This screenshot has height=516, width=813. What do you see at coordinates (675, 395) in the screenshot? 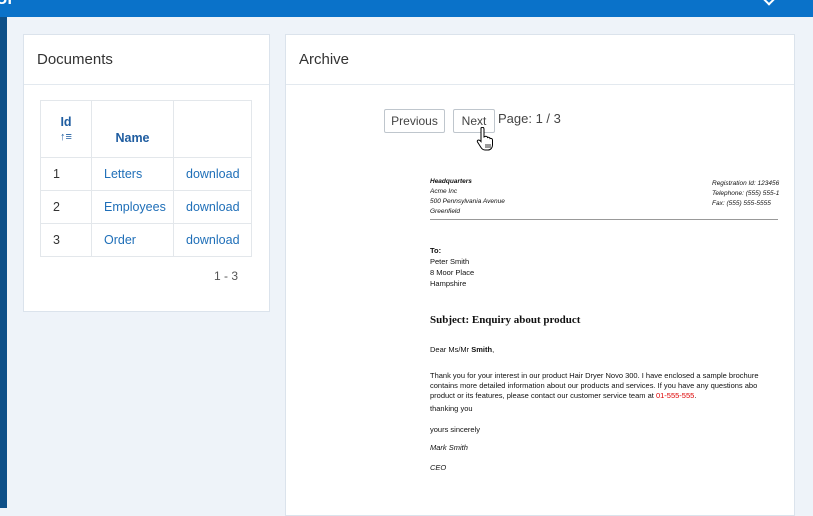
I see `phone-number: 01-555-555` at bounding box center [675, 395].